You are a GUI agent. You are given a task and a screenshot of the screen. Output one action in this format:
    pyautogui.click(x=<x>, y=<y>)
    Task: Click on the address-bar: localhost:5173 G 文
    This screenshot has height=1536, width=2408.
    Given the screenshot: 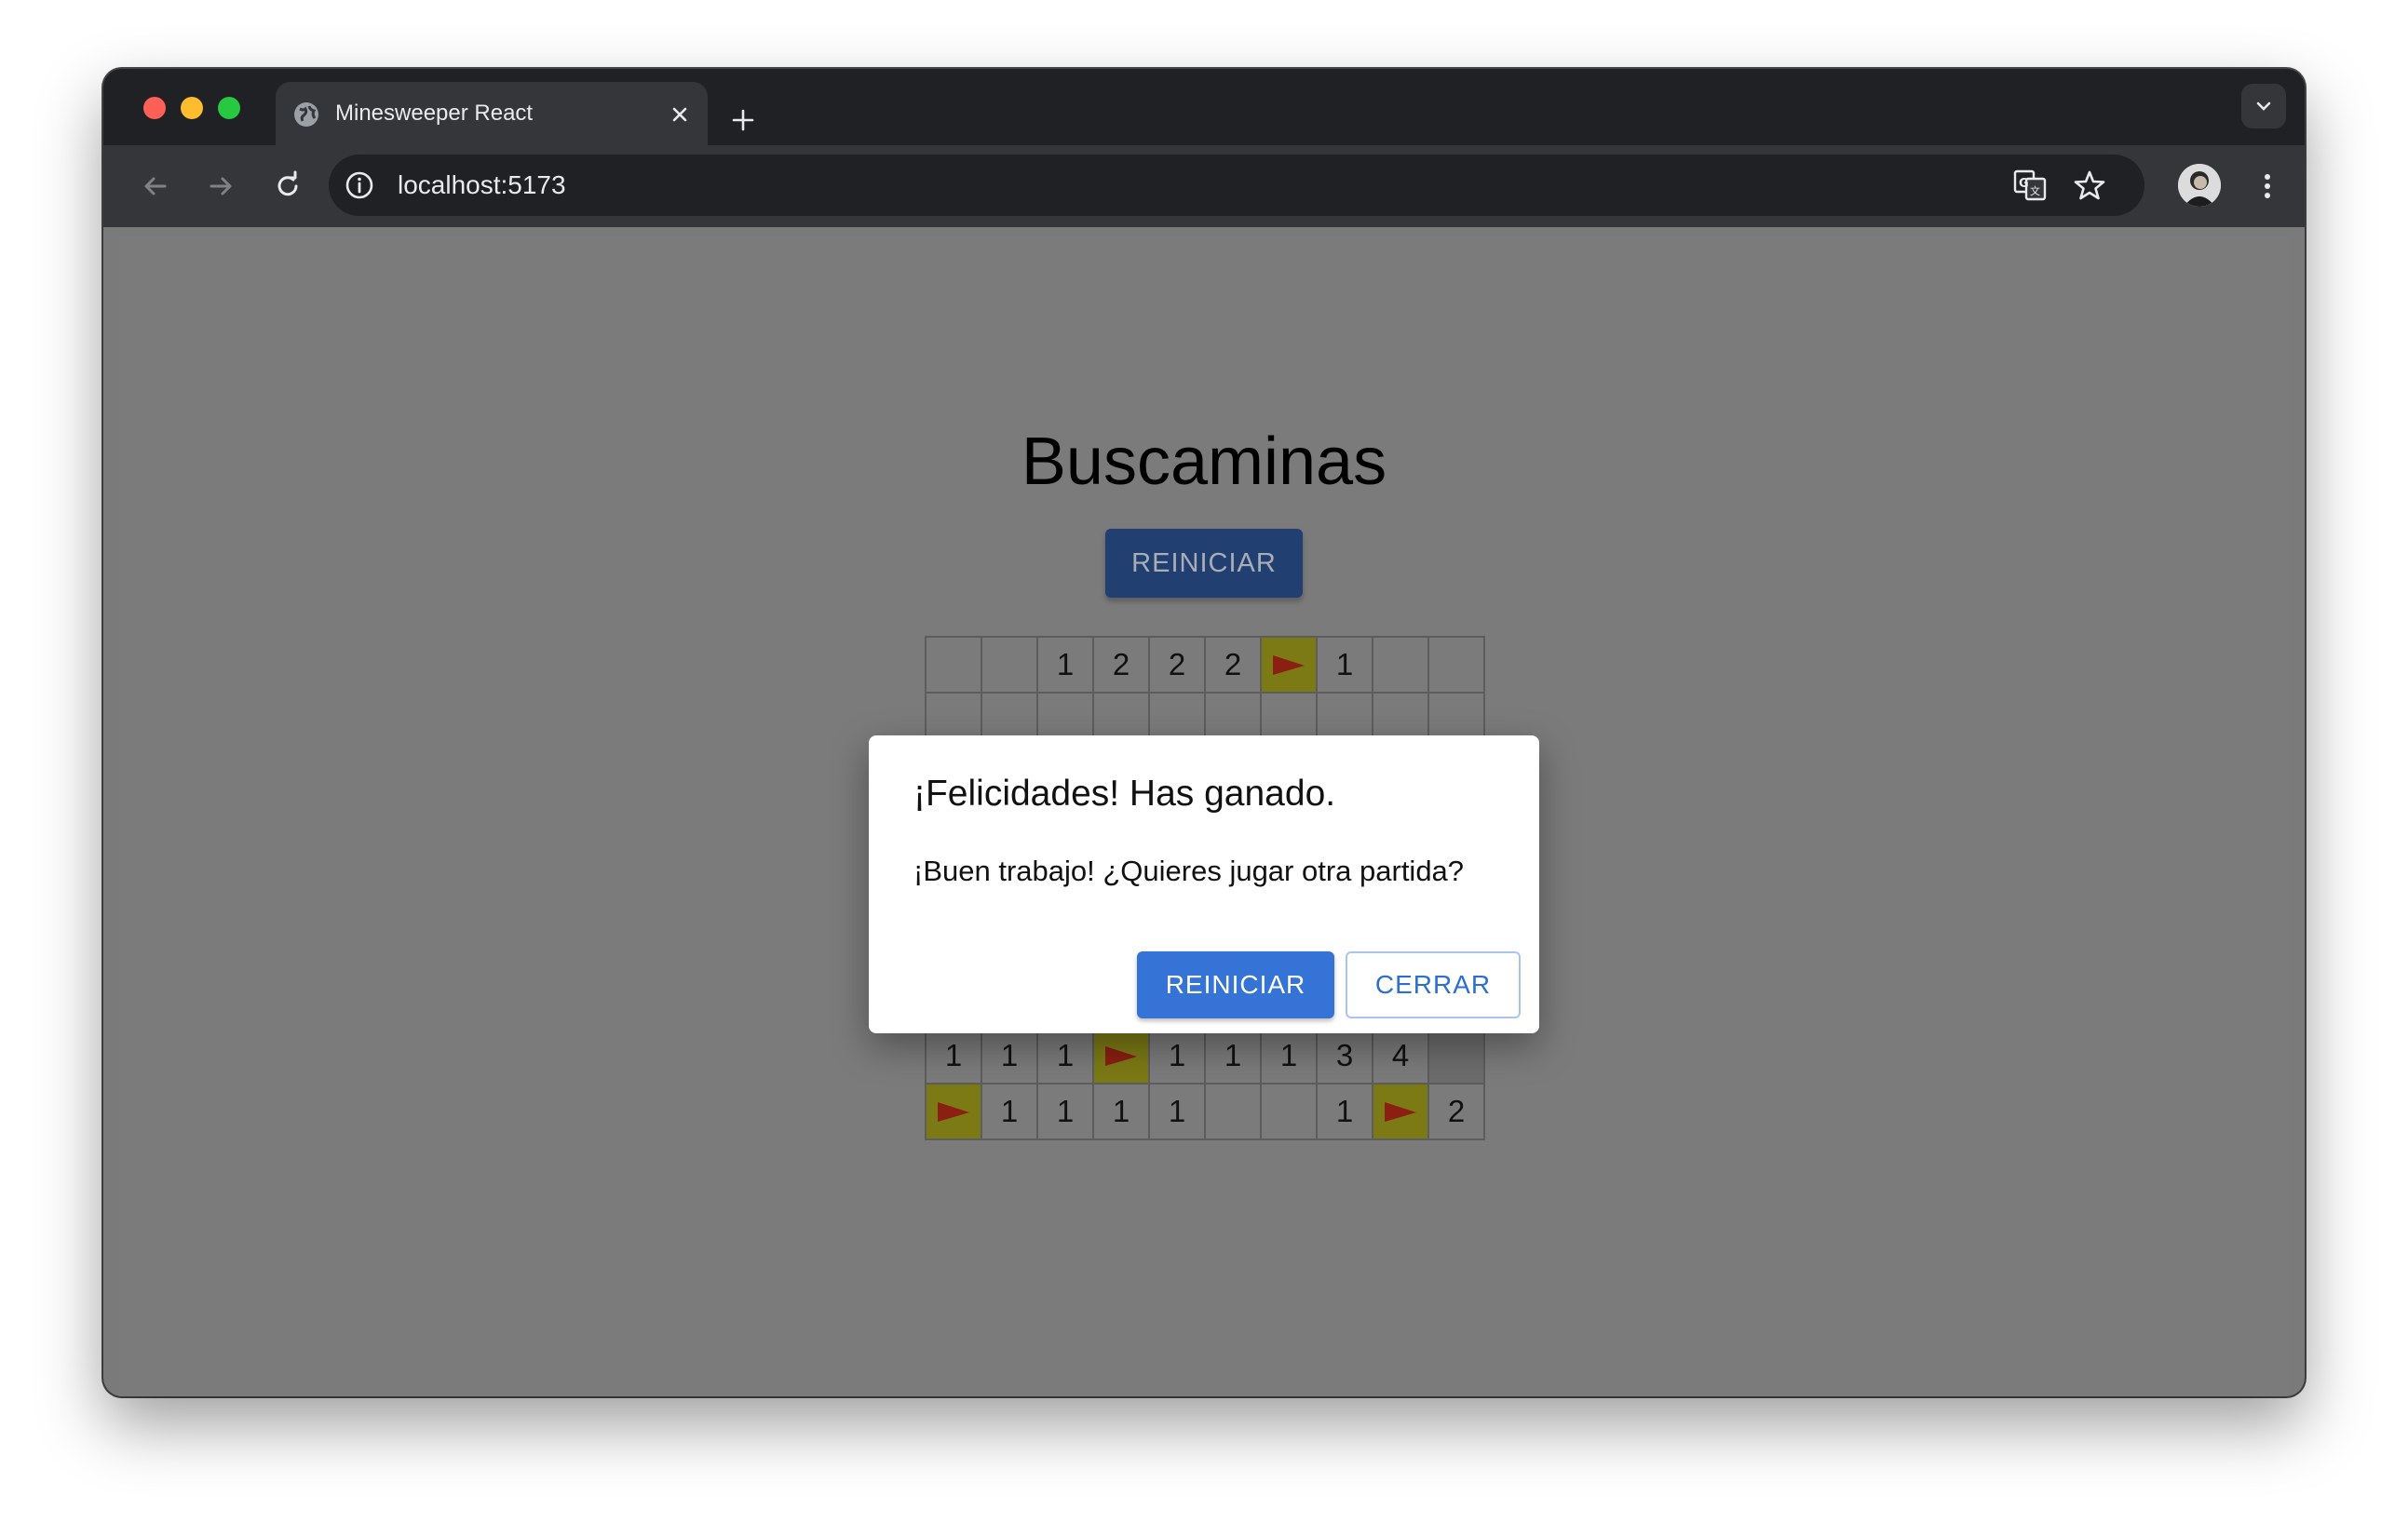 What is the action you would take?
    pyautogui.click(x=1236, y=185)
    